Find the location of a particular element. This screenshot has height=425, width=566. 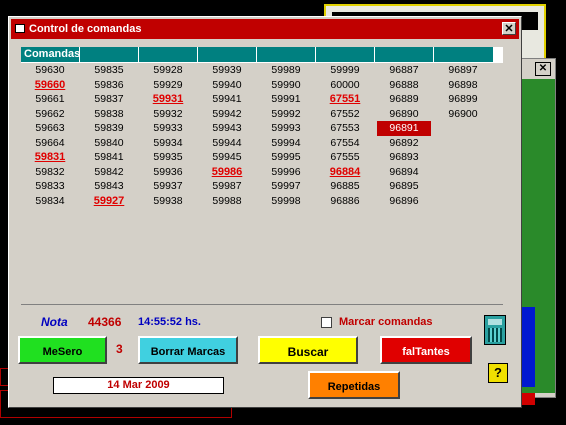

comanda-cell: 59932 is located at coordinates (168, 114).